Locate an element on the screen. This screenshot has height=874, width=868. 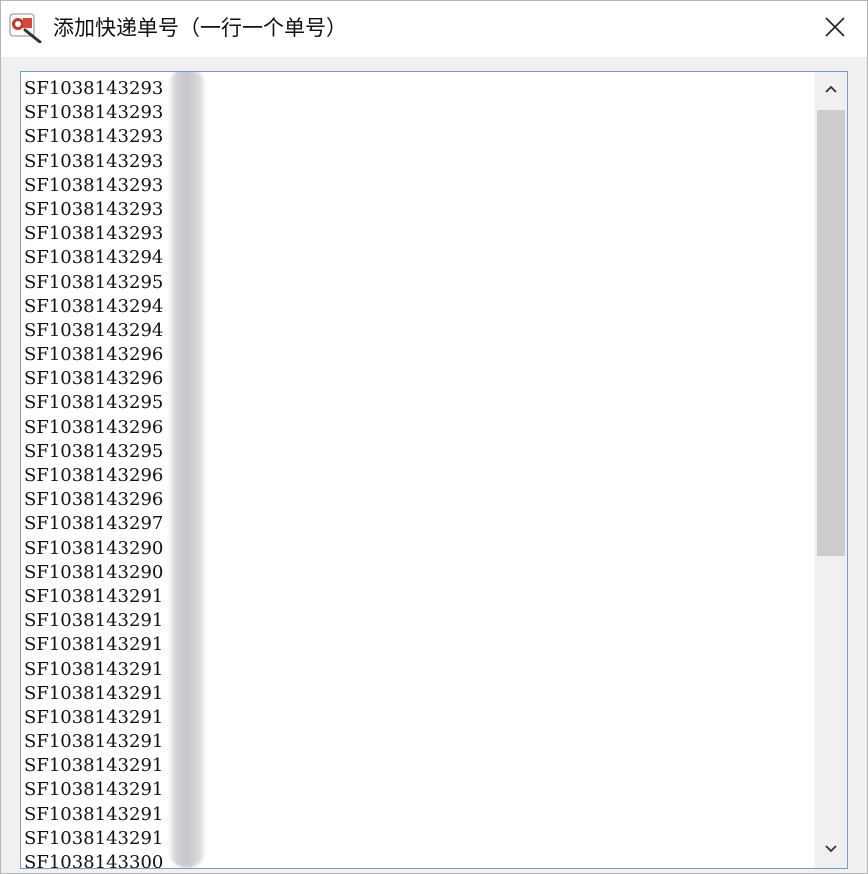
chevron-down-icon is located at coordinates (831, 850).